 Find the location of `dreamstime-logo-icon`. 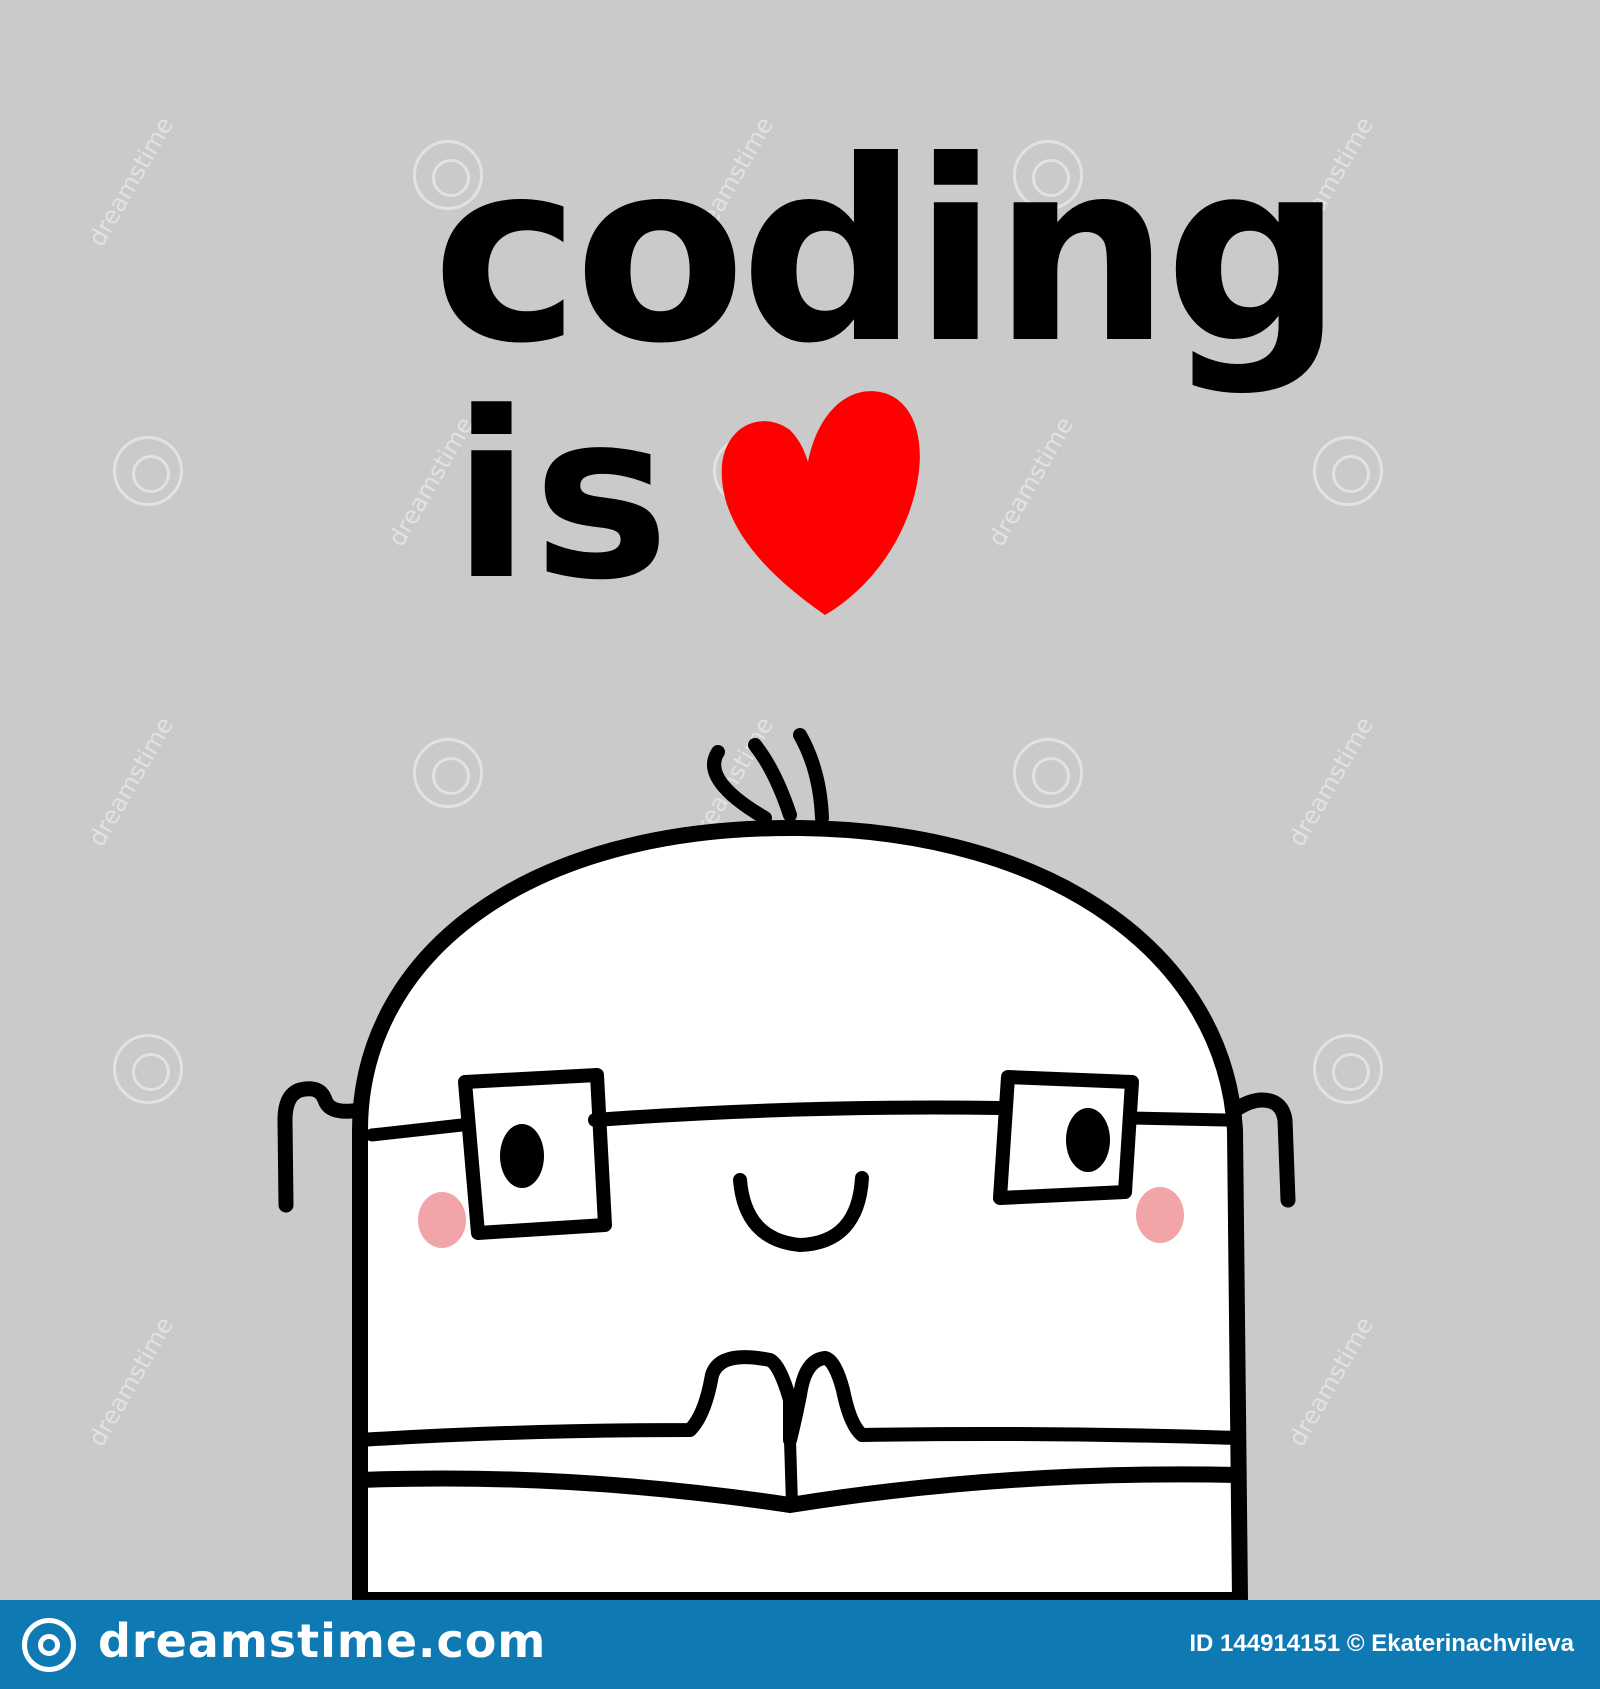

dreamstime-logo-icon is located at coordinates (49, 1645).